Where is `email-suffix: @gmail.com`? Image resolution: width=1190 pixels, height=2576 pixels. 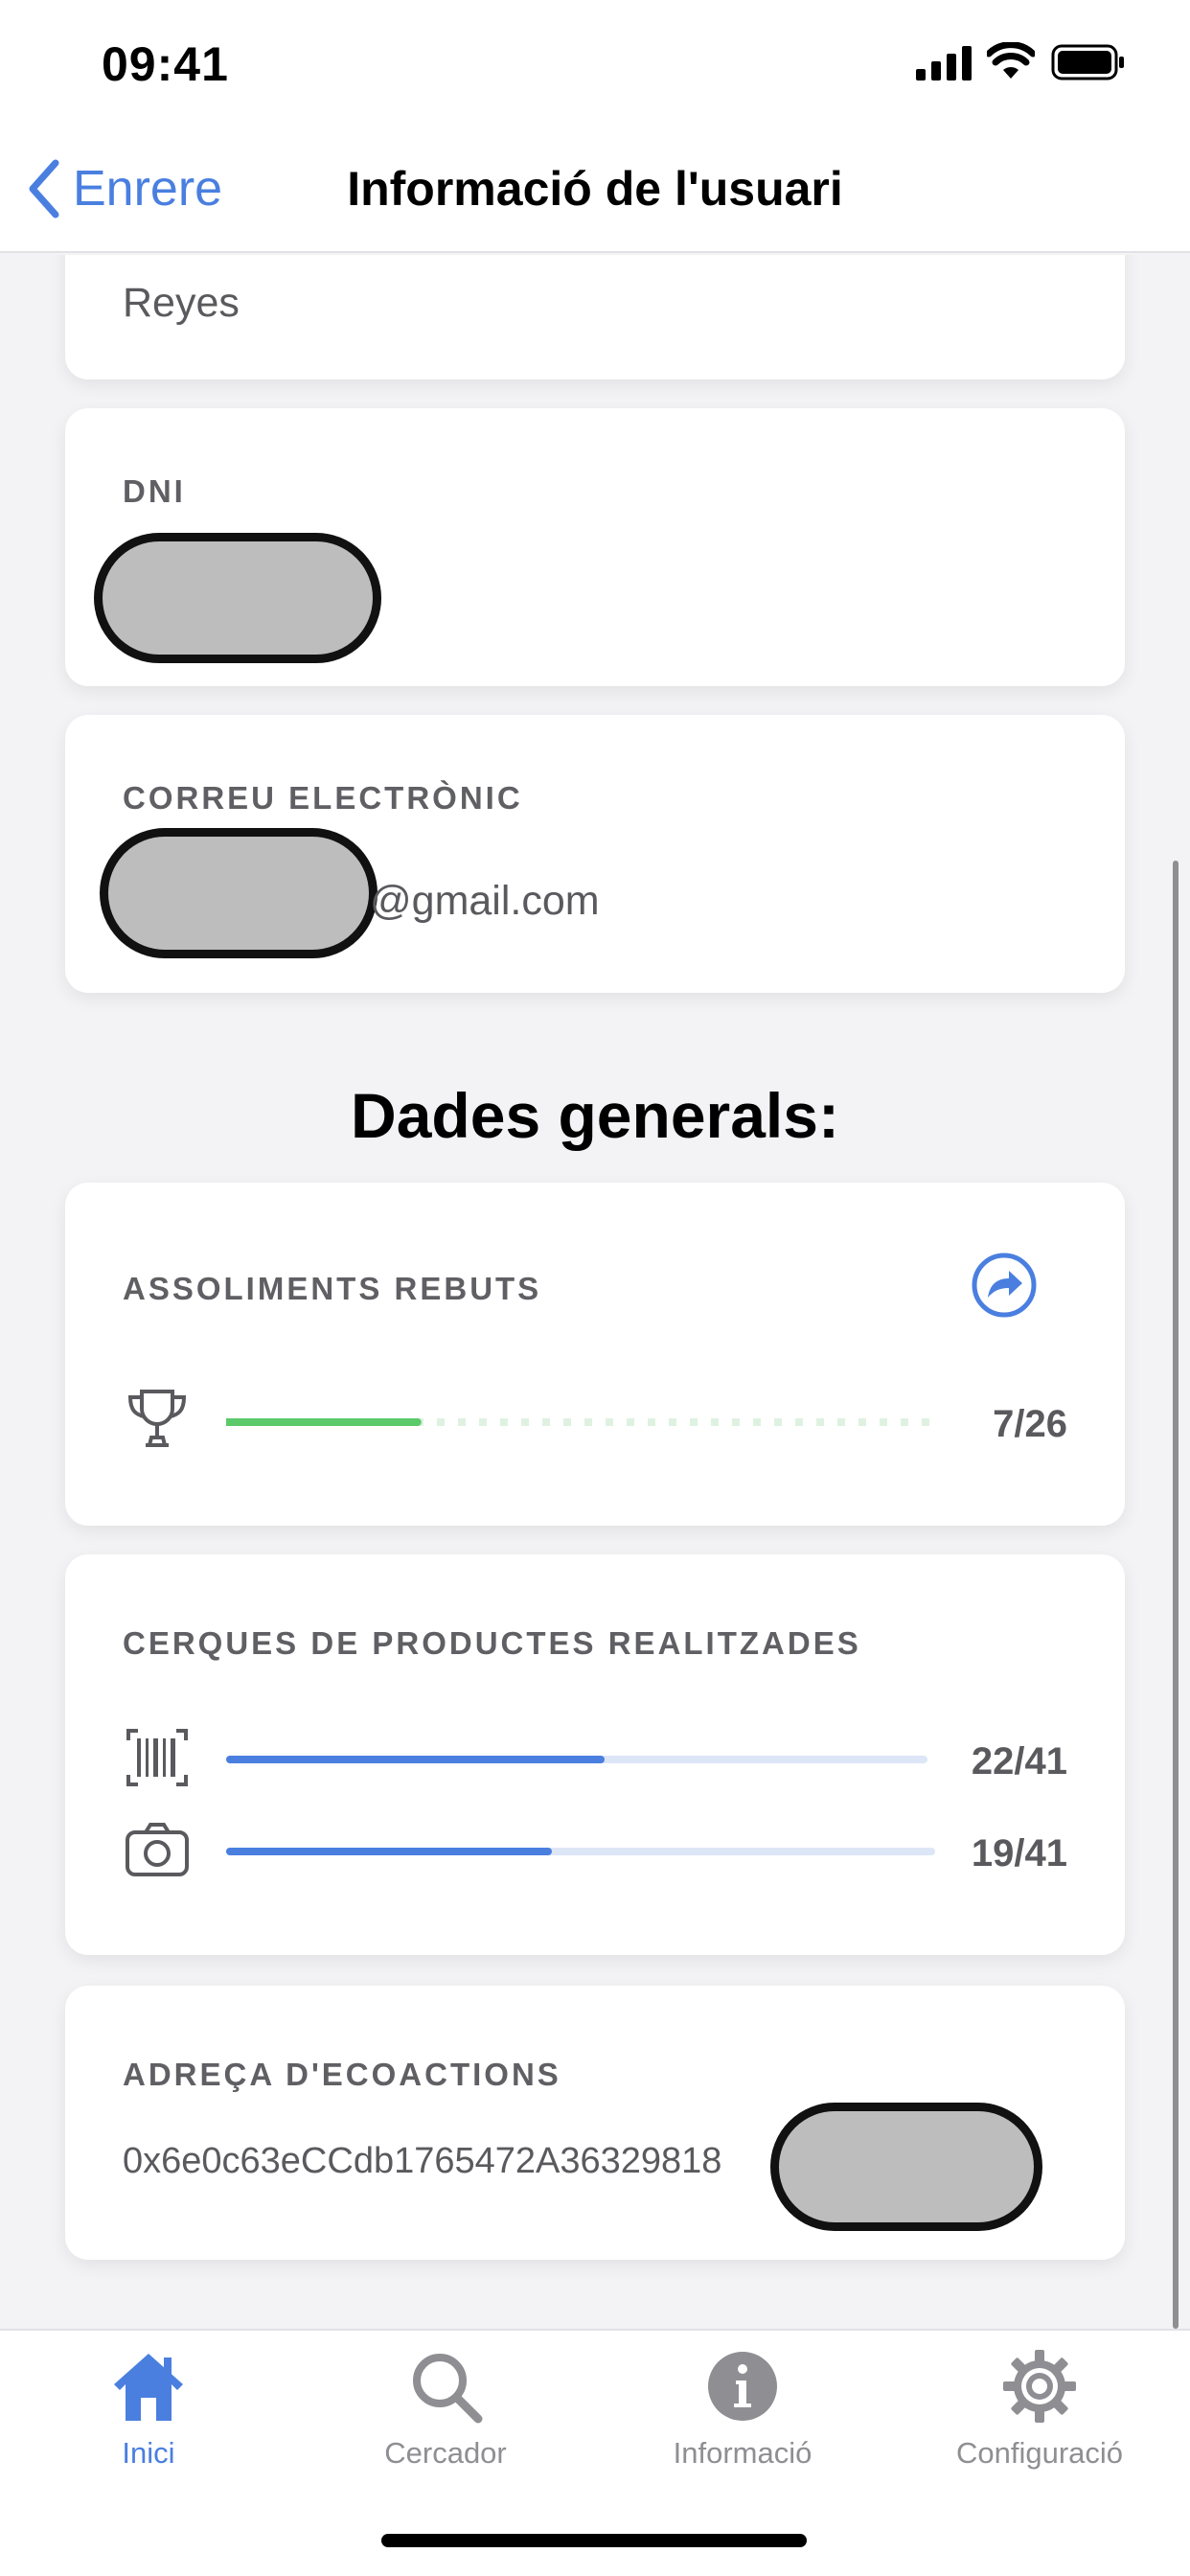 email-suffix: @gmail.com is located at coordinates (485, 901).